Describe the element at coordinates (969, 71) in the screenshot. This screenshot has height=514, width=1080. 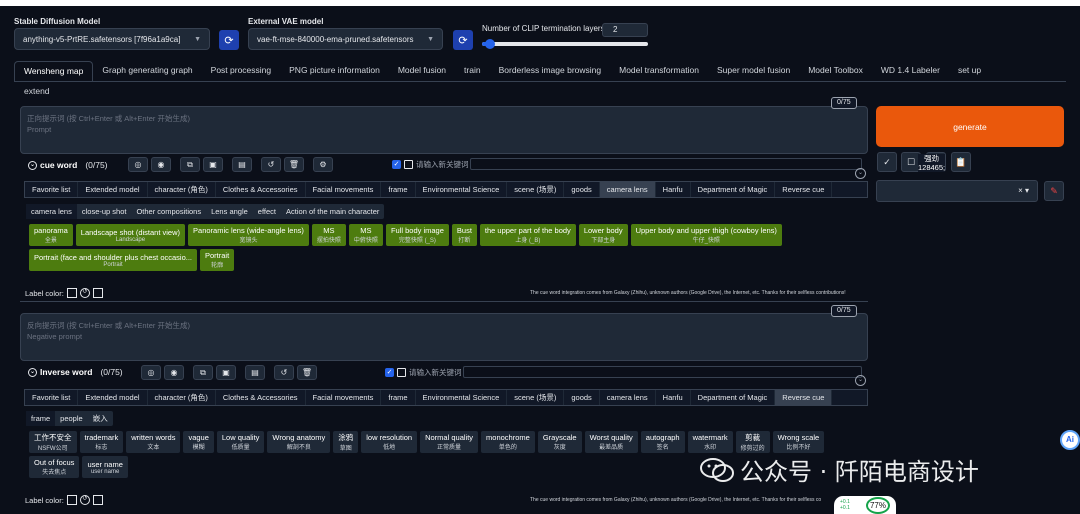
I see `tab-11: set up` at that location.